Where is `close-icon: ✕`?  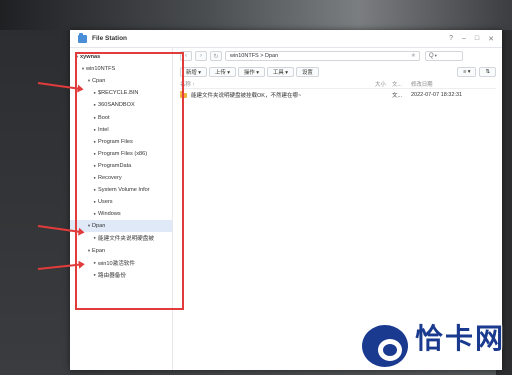
close-icon: ✕ is located at coordinates (491, 39).